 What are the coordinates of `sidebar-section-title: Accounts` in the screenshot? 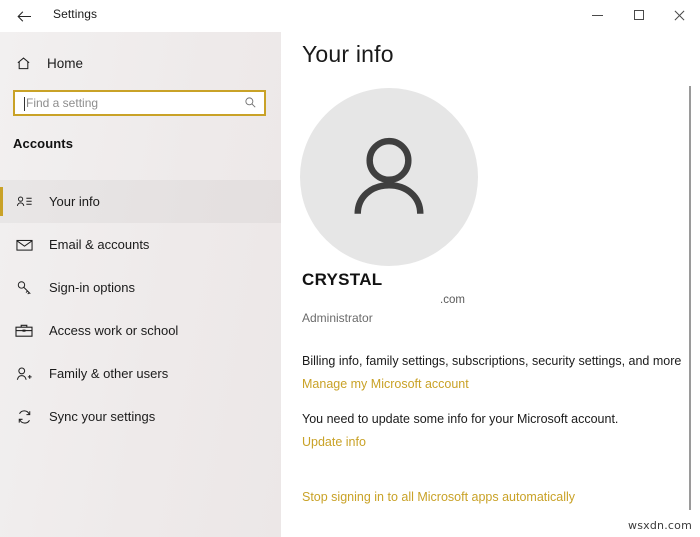 It's located at (43, 143).